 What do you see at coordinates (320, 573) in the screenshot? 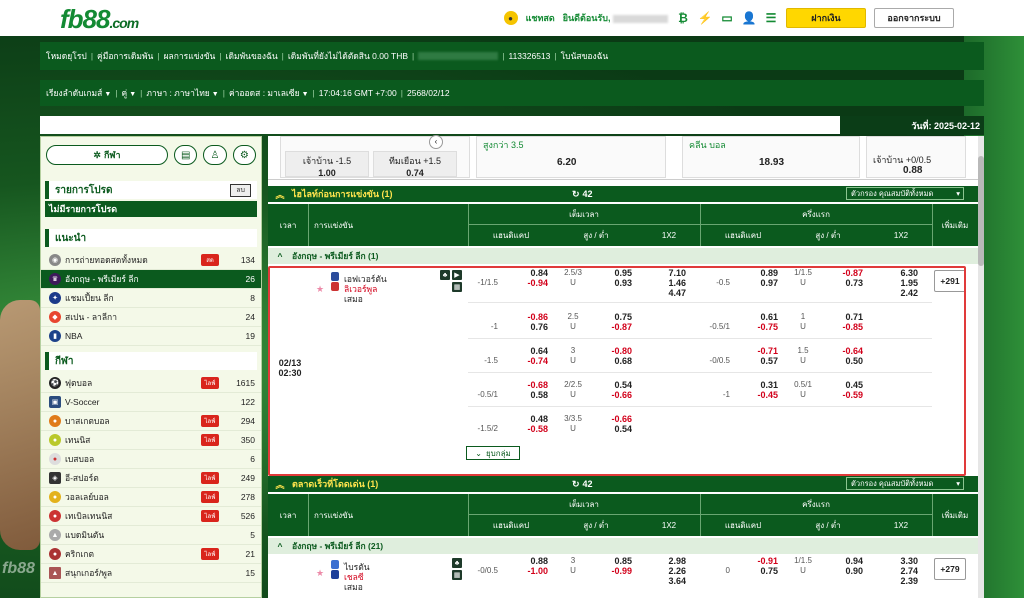
I see `favorite-star-icon: ★` at bounding box center [320, 573].